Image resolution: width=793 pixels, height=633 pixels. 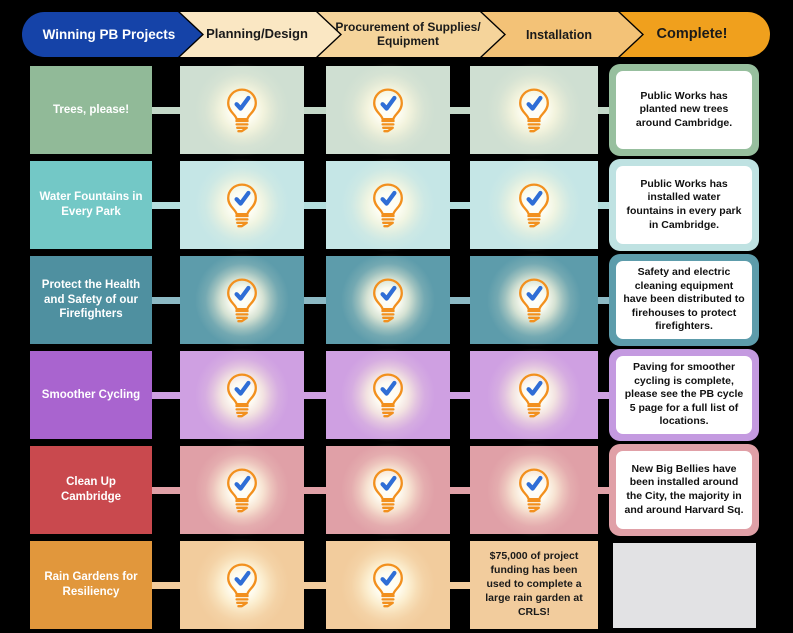 I want to click on stage-header-1: Winning PB Projects, so click(x=112, y=34).